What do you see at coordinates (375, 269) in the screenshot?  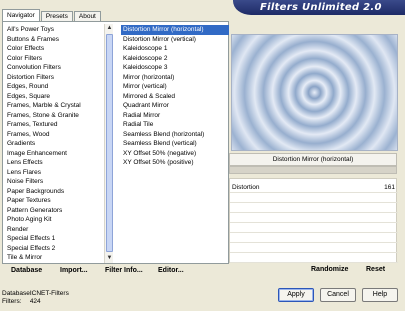 I see `reset-button: Reset` at bounding box center [375, 269].